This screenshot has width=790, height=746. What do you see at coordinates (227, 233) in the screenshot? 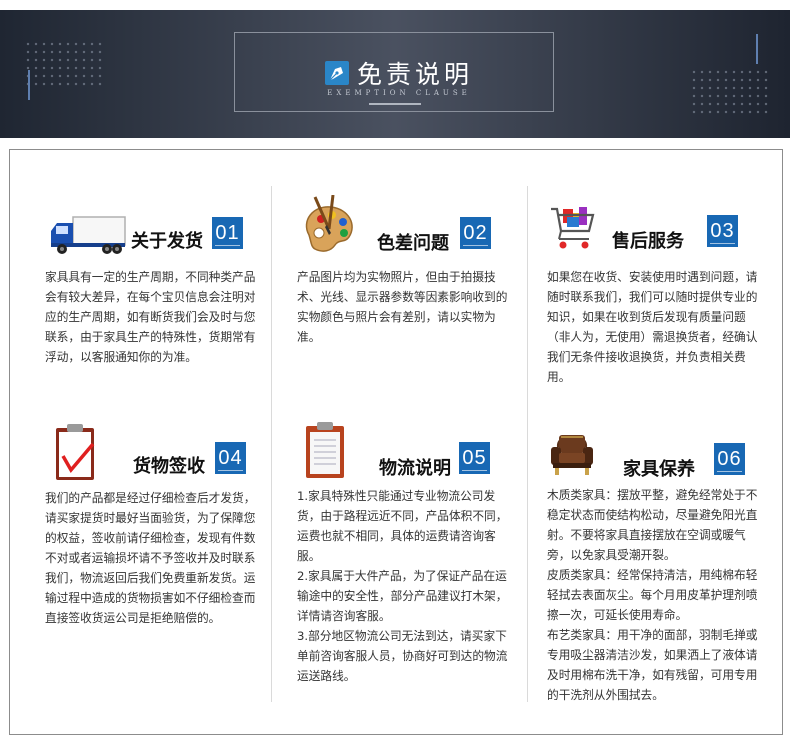
I see `card-number-badge: 01` at bounding box center [227, 233].